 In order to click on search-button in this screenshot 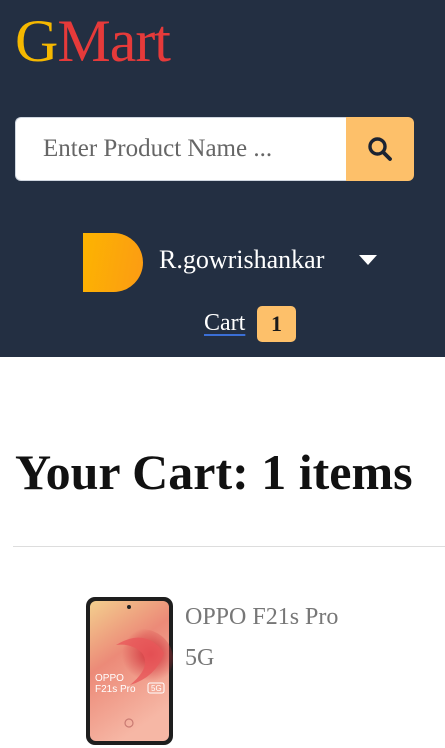, I will do `click(380, 149)`.